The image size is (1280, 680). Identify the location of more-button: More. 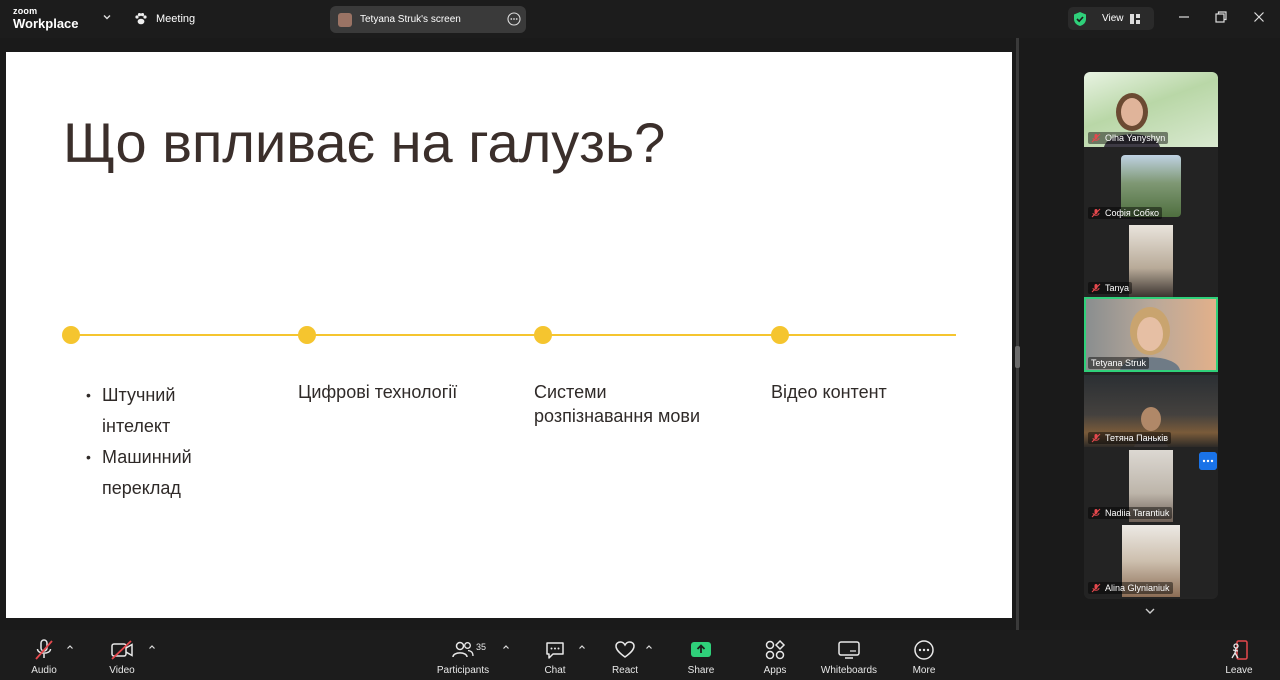
(924, 655).